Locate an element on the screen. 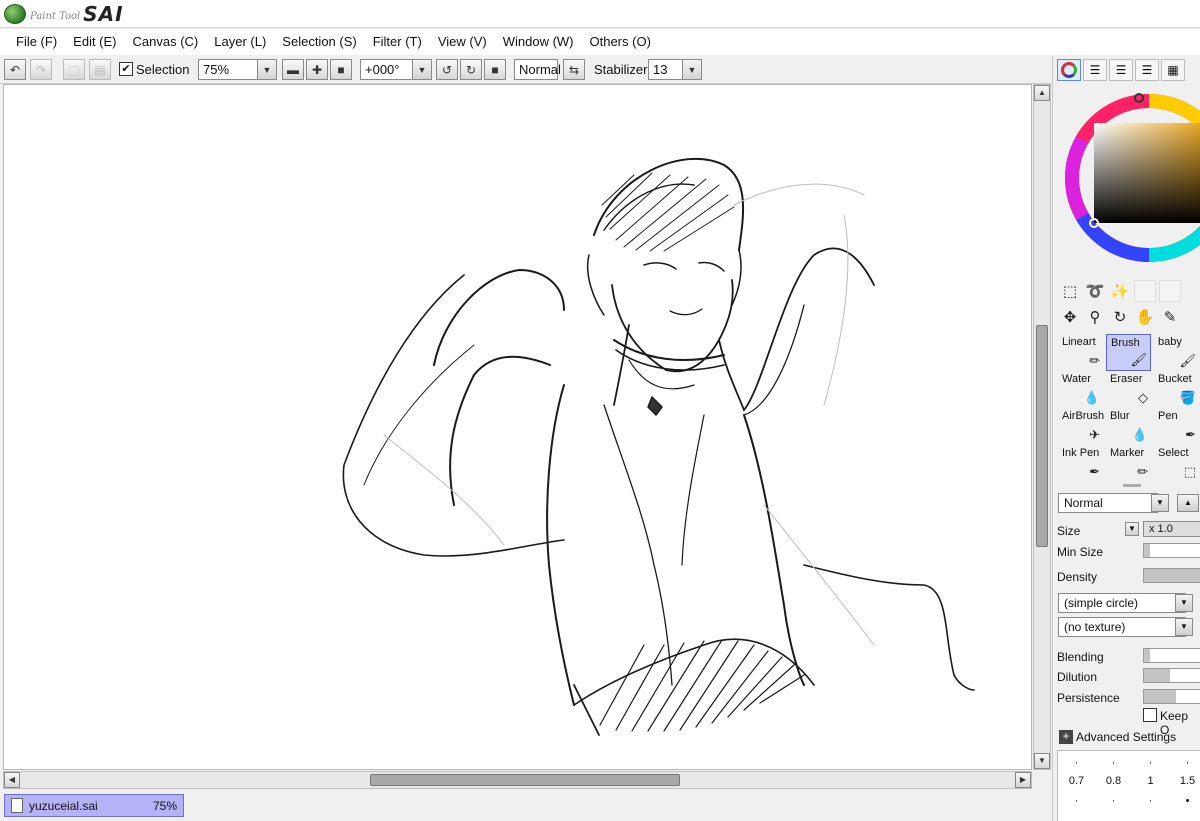  brush-brush: Brush 🖌 is located at coordinates (1128, 352).